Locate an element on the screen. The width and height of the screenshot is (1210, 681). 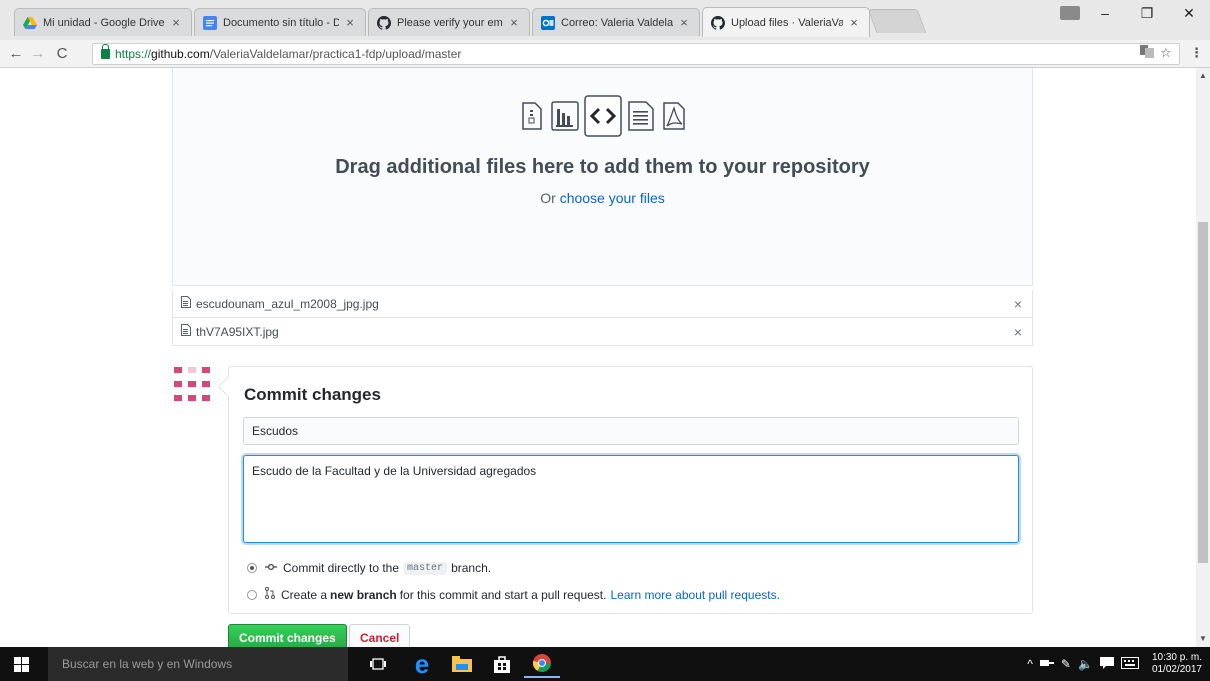
file-zip-icon is located at coordinates (532, 116).